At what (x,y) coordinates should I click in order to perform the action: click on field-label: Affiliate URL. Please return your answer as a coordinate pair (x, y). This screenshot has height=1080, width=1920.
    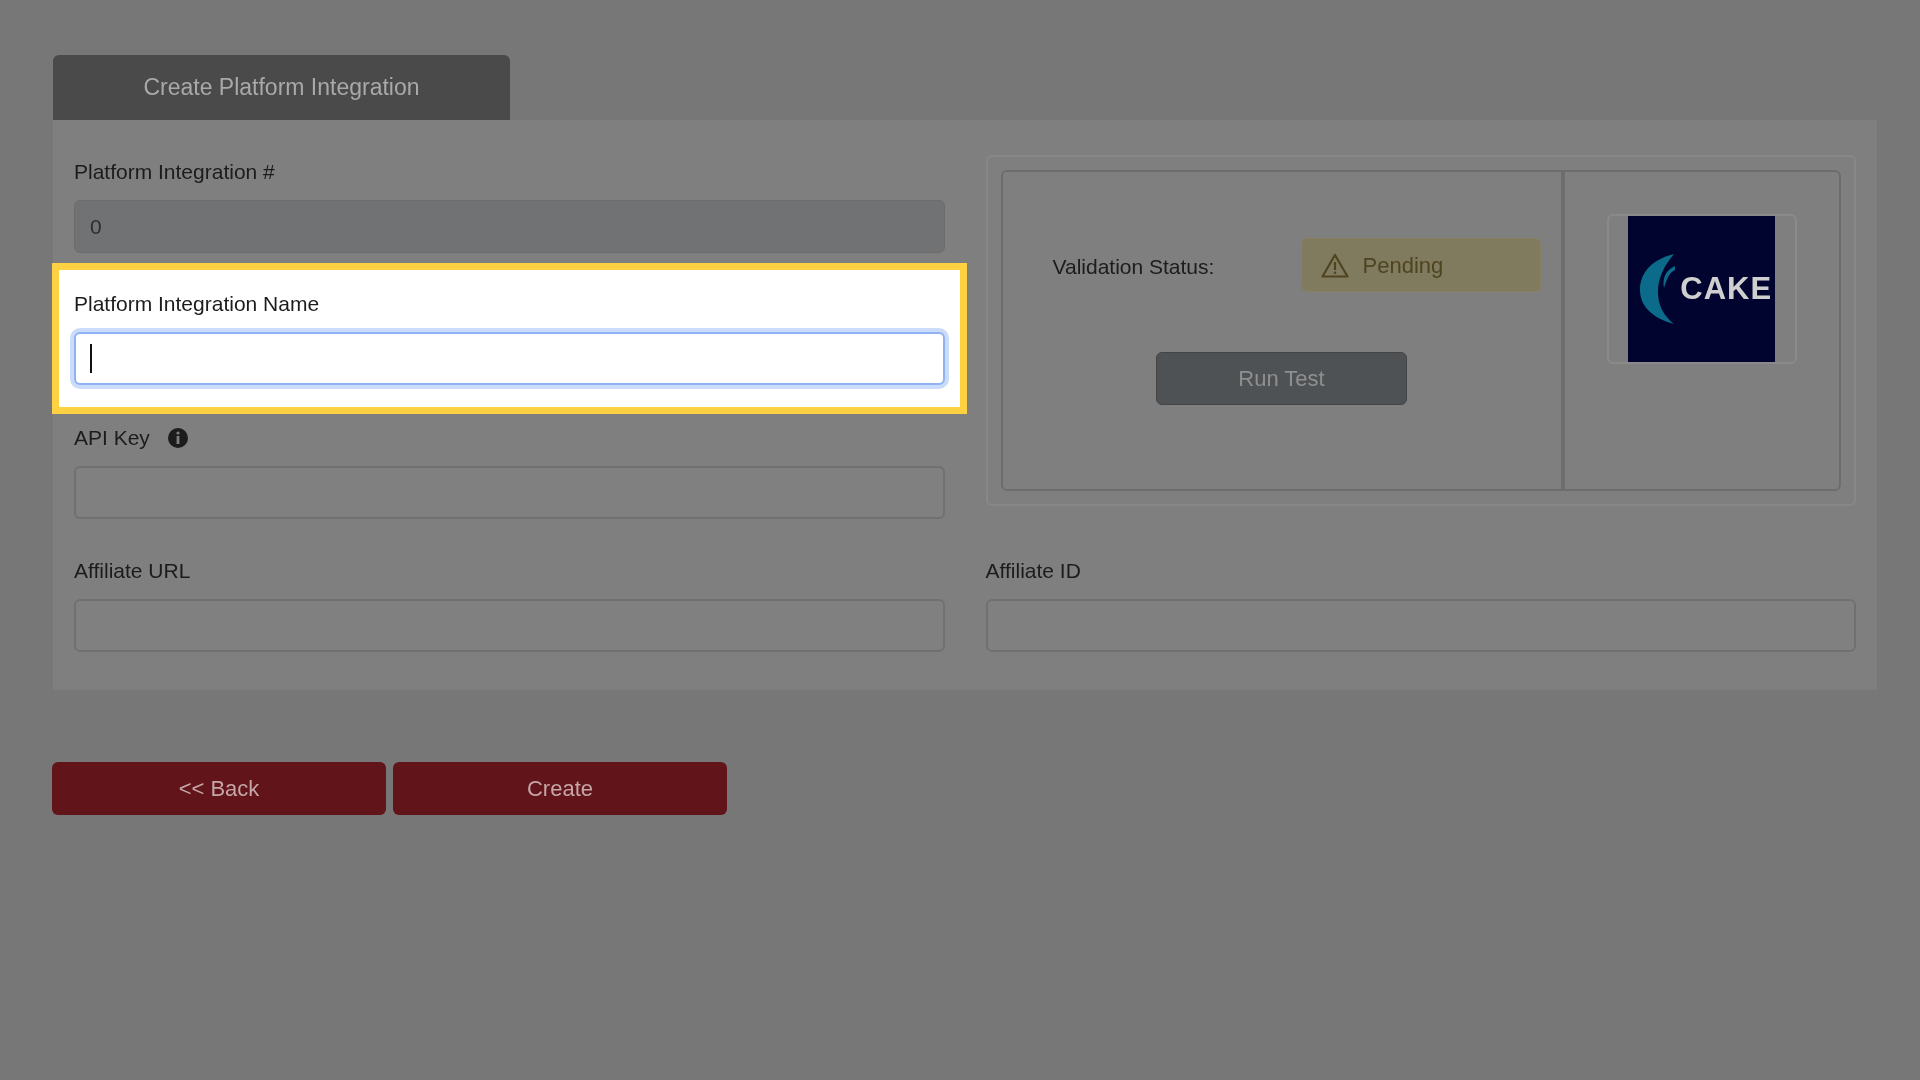
    Looking at the image, I should click on (132, 571).